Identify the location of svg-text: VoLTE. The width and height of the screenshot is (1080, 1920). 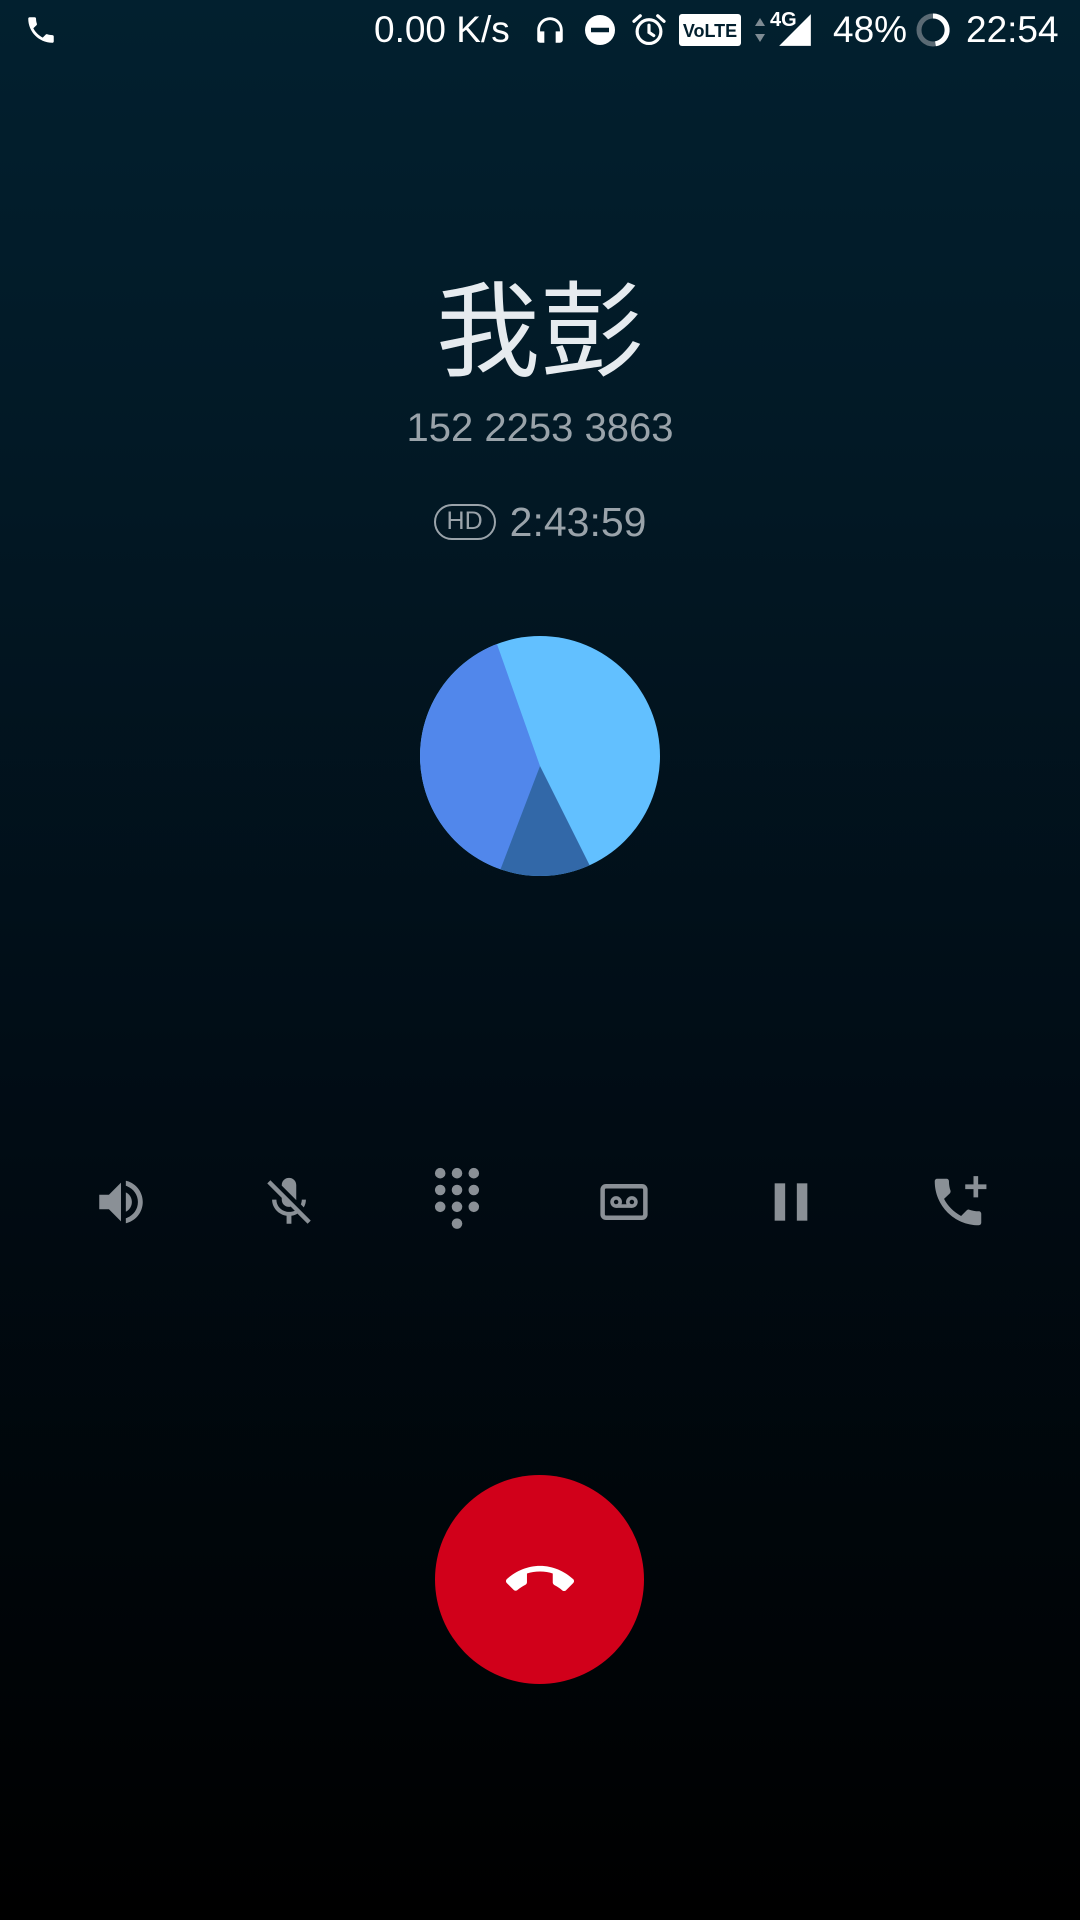
(710, 31).